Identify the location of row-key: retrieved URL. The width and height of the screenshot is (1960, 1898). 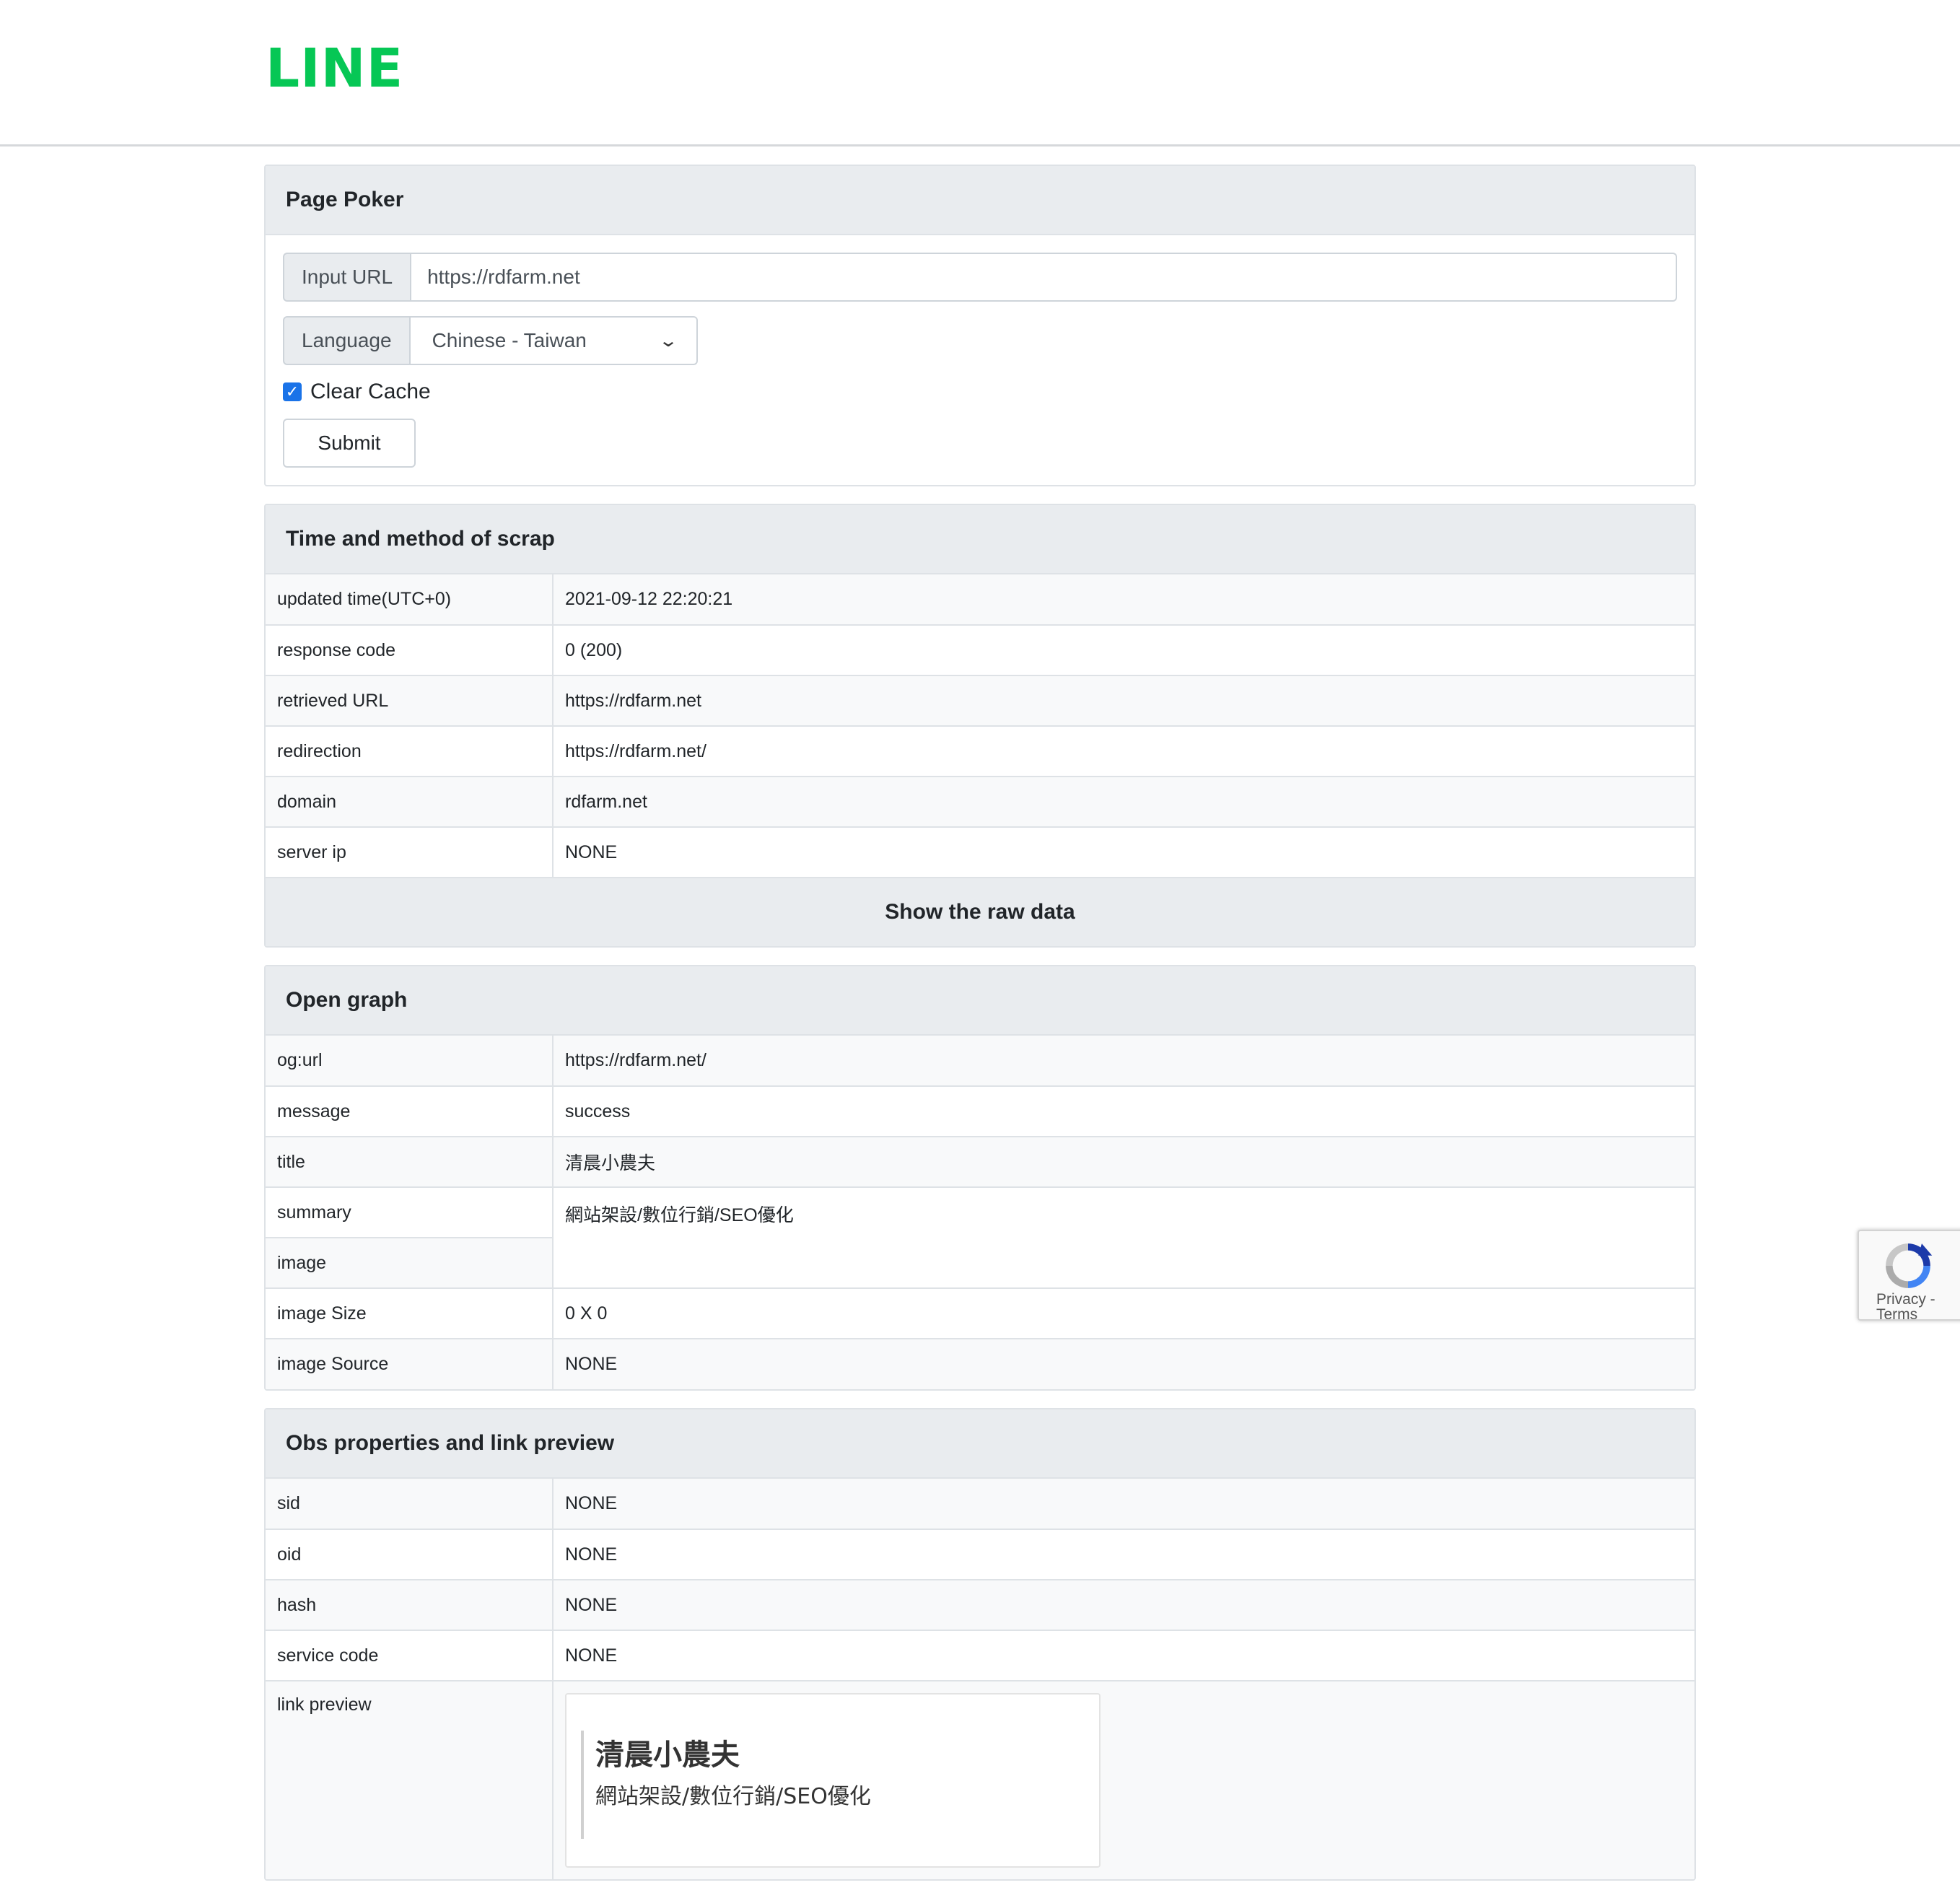
(410, 701).